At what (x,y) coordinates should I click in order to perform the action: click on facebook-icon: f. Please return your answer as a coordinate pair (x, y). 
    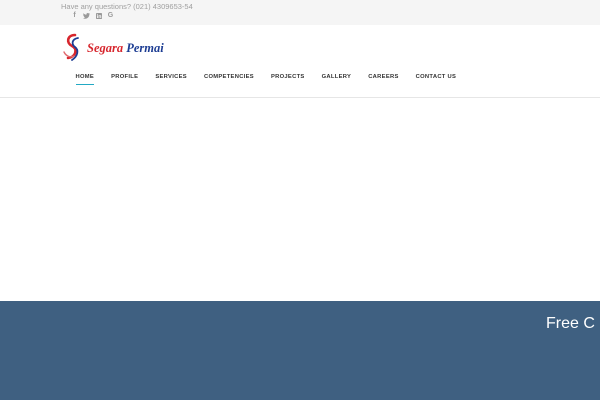
    Looking at the image, I should click on (74, 16).